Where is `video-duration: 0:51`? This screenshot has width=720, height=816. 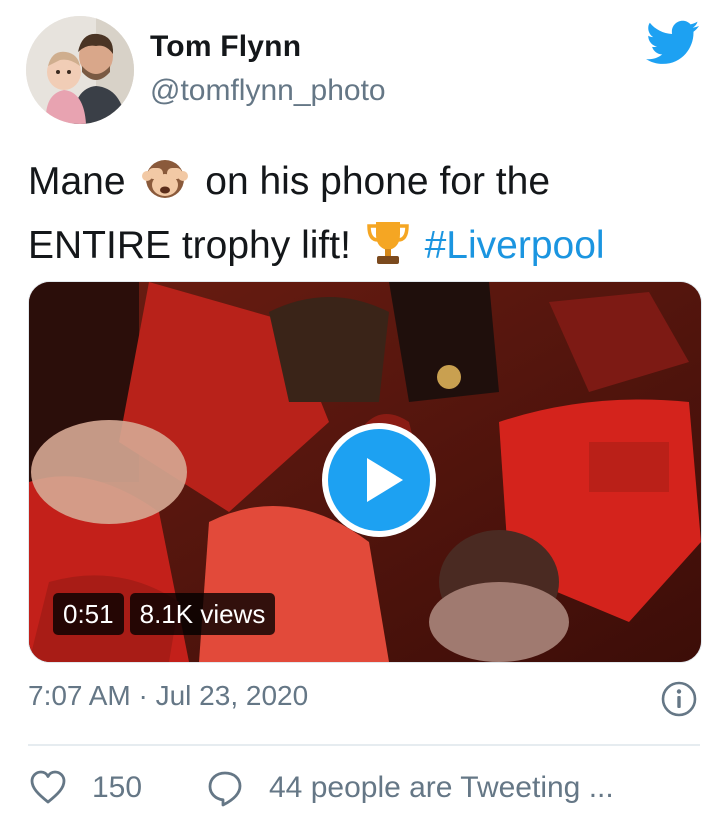
video-duration: 0:51 is located at coordinates (88, 614).